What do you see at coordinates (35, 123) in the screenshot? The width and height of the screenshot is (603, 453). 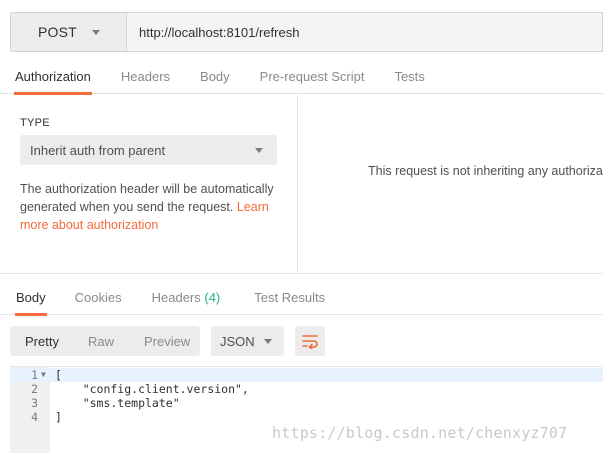 I see `auth-type-label: TYPE` at bounding box center [35, 123].